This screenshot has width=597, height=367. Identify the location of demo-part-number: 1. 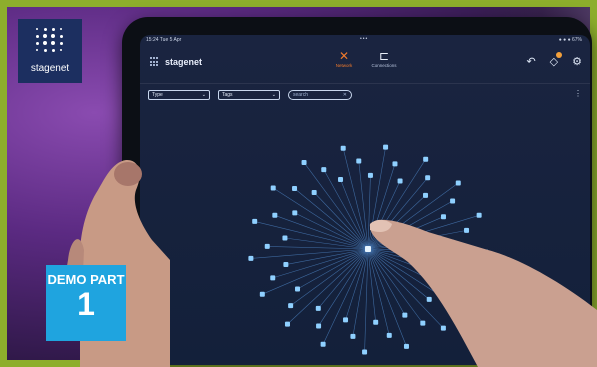
(86, 304).